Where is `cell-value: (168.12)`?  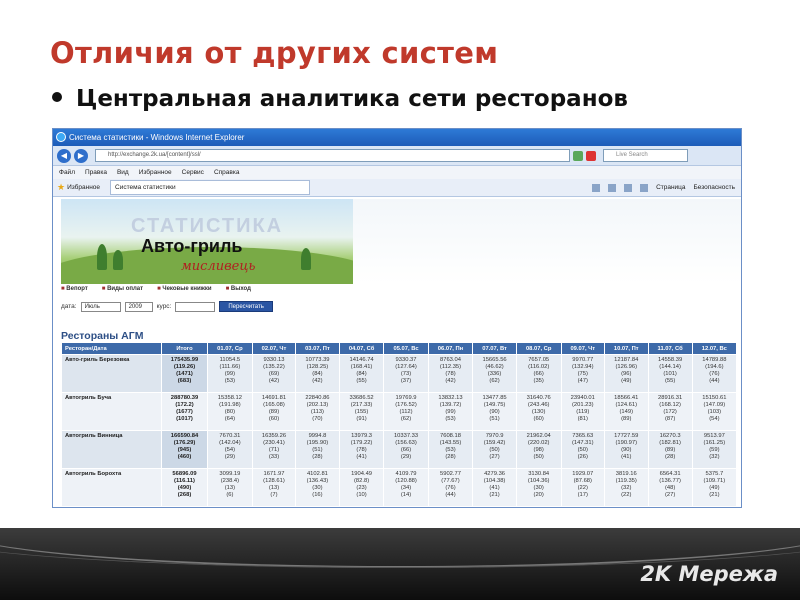
cell-value: (168.12) is located at coordinates (670, 405).